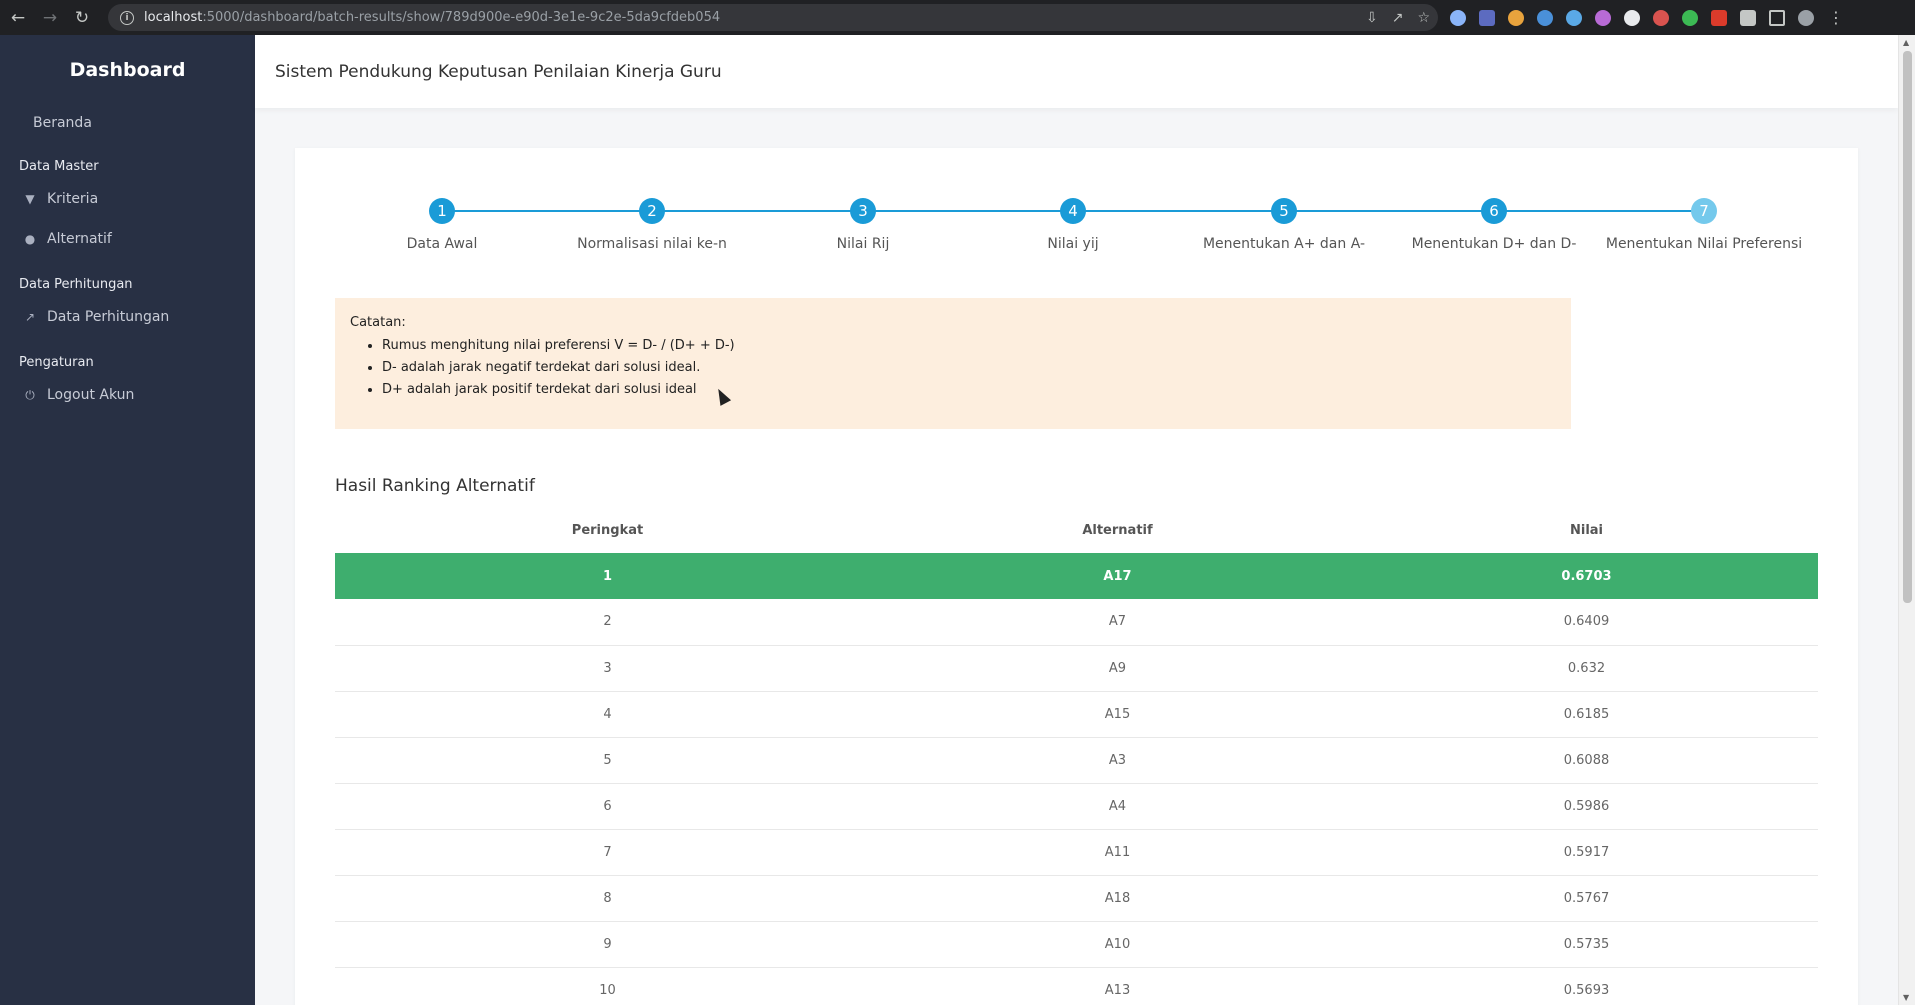  Describe the element at coordinates (1574, 17) in the screenshot. I see `cloud-extension-icon` at that location.